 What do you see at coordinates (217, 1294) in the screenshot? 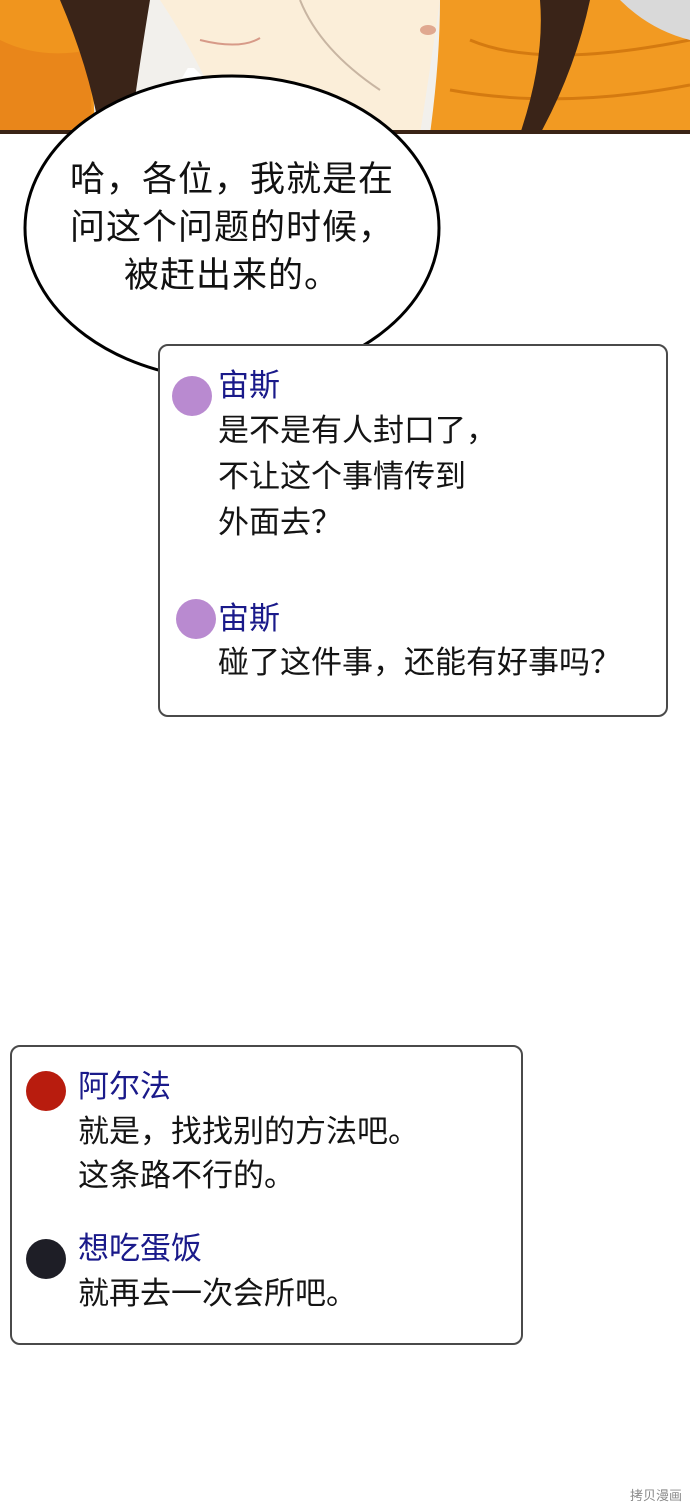
I see `message-line: 就再去一次会所吧。` at bounding box center [217, 1294].